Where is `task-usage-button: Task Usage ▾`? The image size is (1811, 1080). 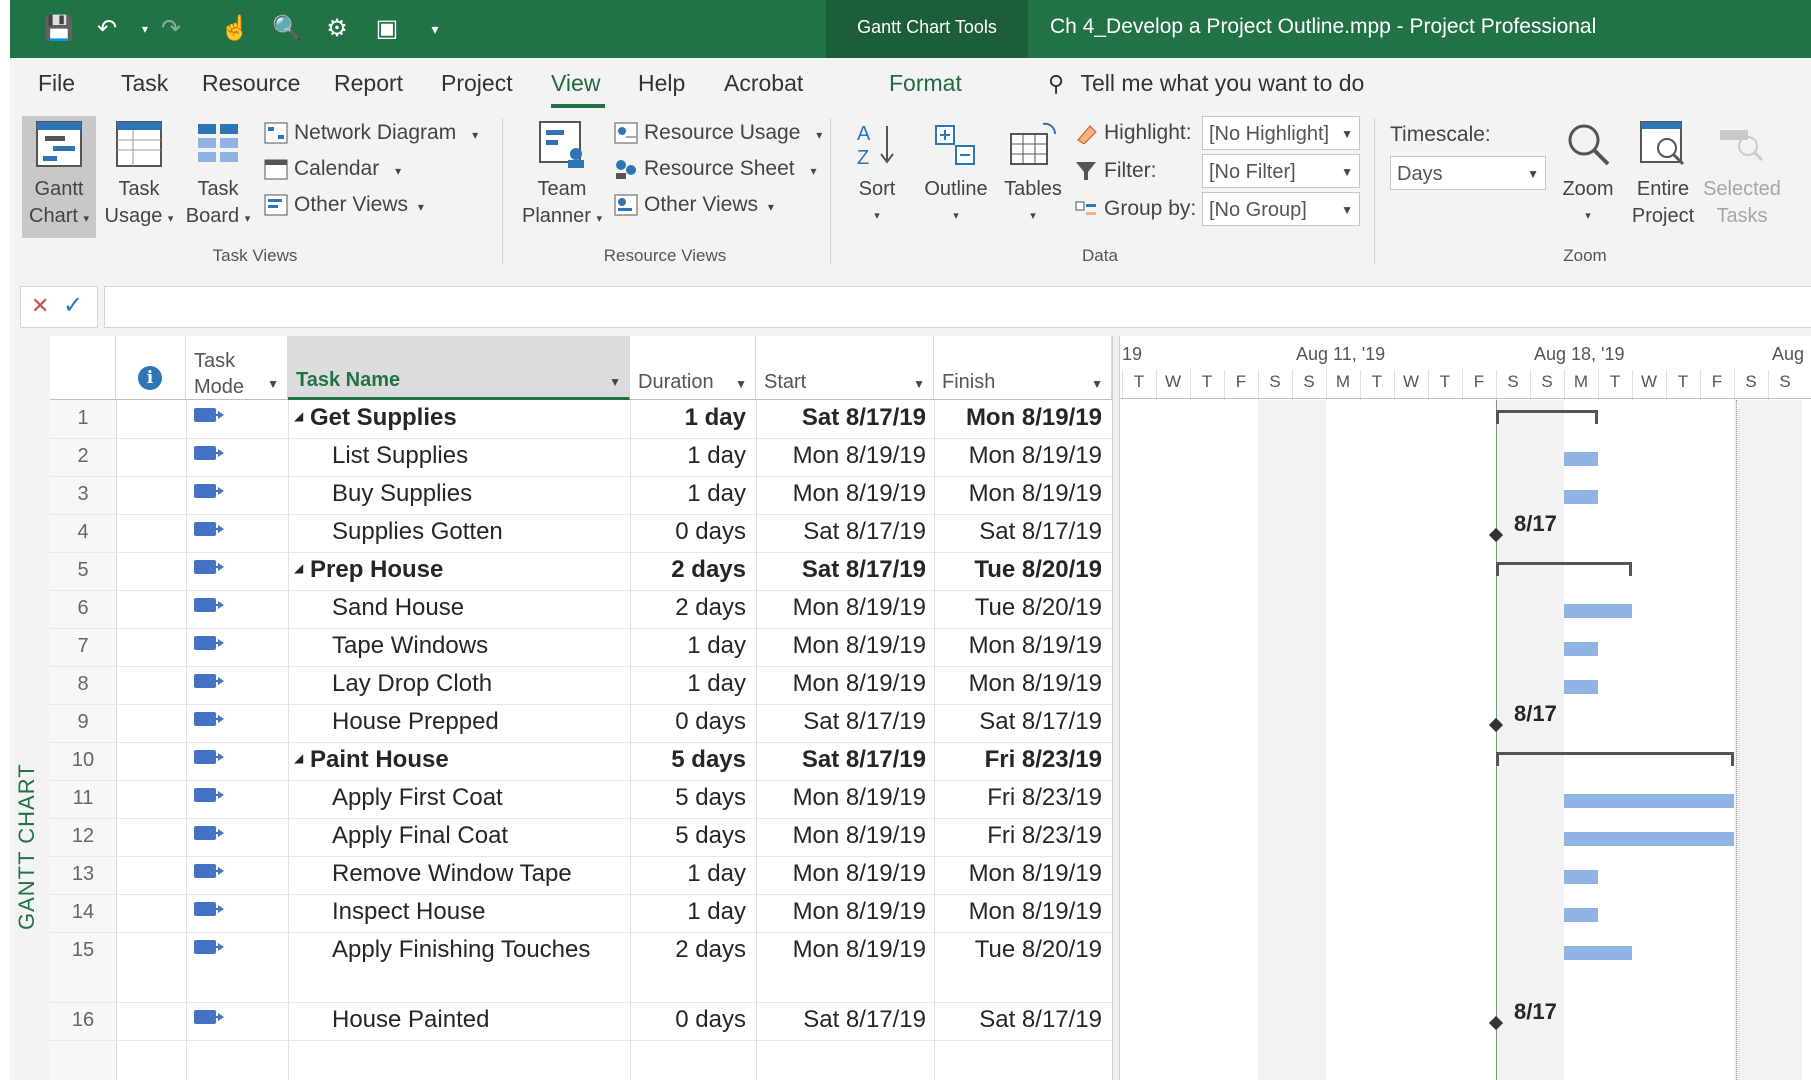
task-usage-button: Task Usage ▾ is located at coordinates (139, 177).